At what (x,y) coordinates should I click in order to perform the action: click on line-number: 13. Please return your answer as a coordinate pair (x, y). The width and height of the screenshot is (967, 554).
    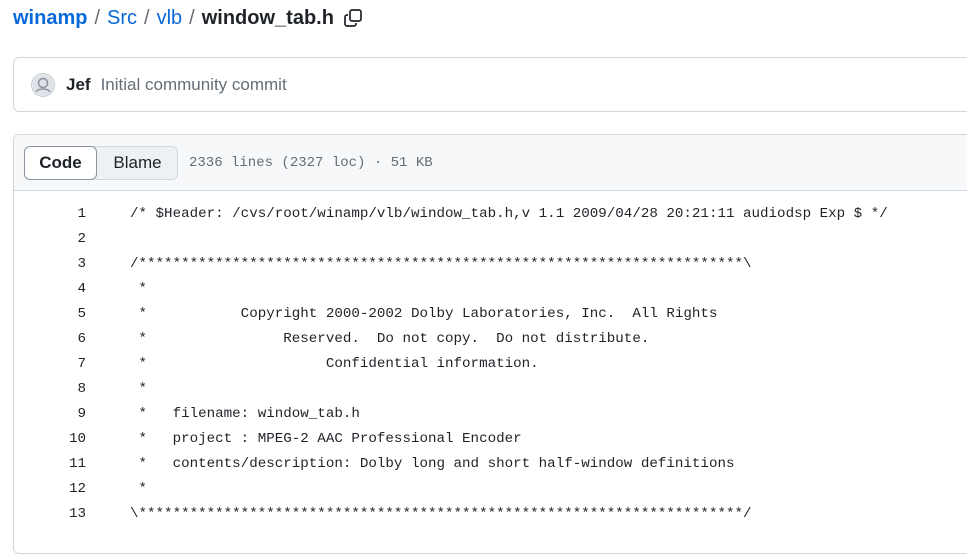
    Looking at the image, I should click on (50, 514).